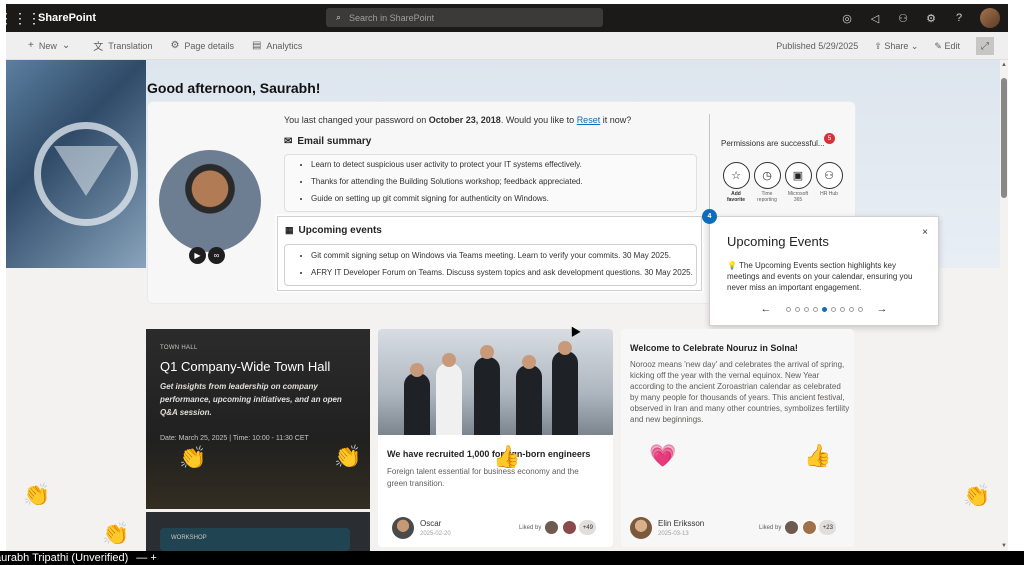 The height and width of the screenshot is (565, 1024). What do you see at coordinates (464, 120) in the screenshot?
I see `password-date: October 23, 2018` at bounding box center [464, 120].